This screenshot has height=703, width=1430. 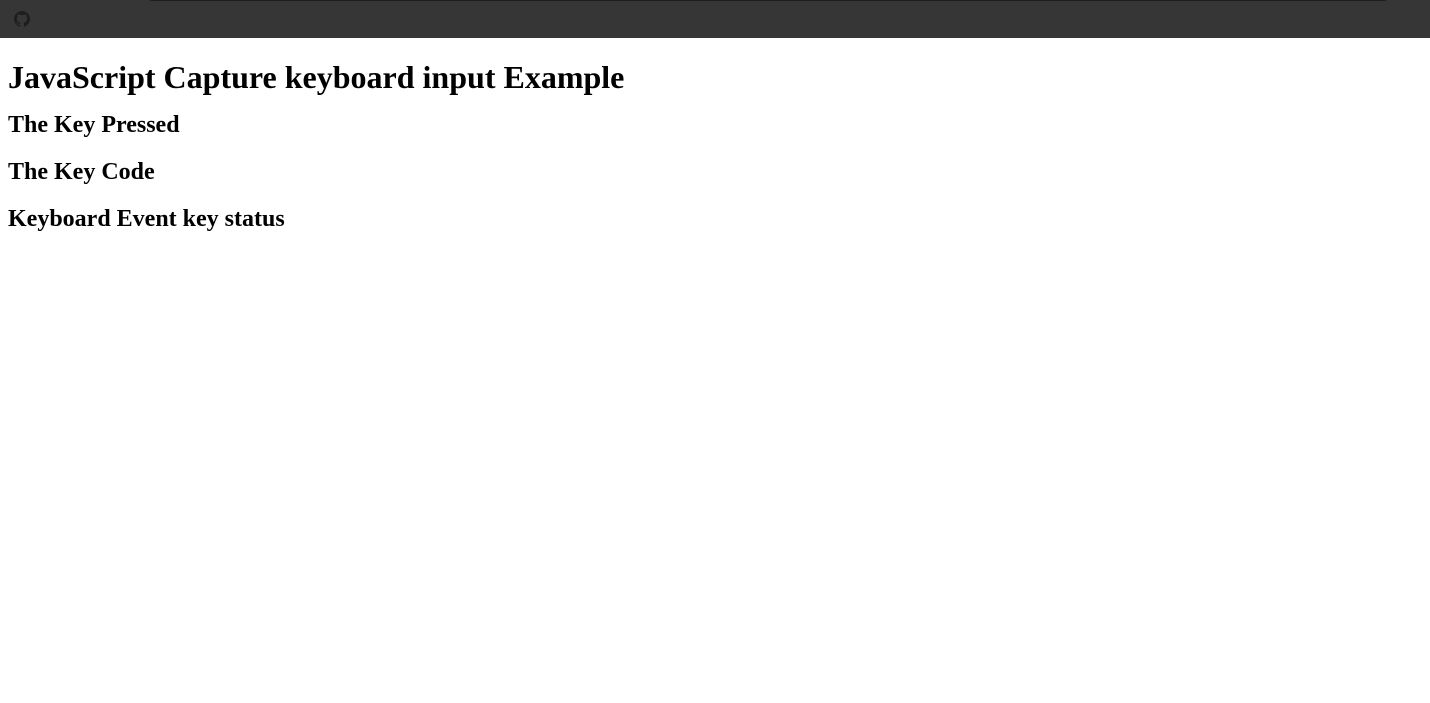 What do you see at coordinates (81, 172) in the screenshot?
I see `key-code-heading: The Key Code` at bounding box center [81, 172].